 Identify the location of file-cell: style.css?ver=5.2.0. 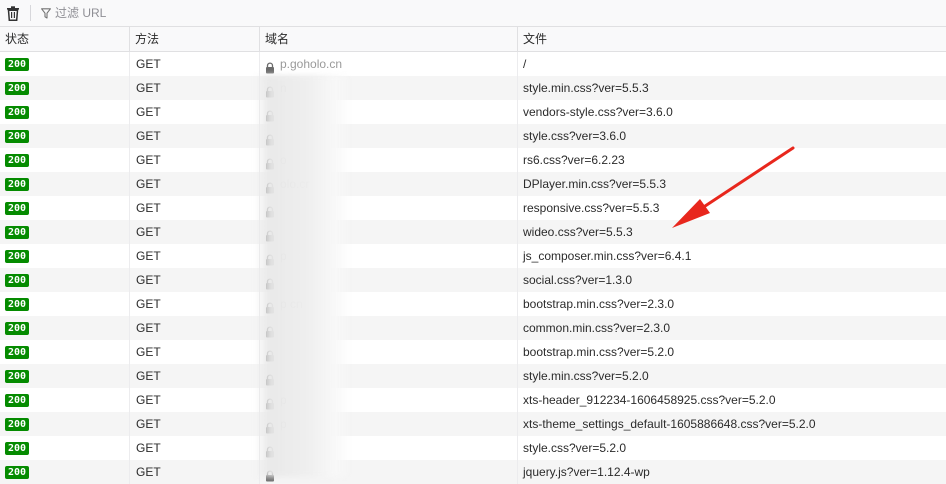
(575, 448).